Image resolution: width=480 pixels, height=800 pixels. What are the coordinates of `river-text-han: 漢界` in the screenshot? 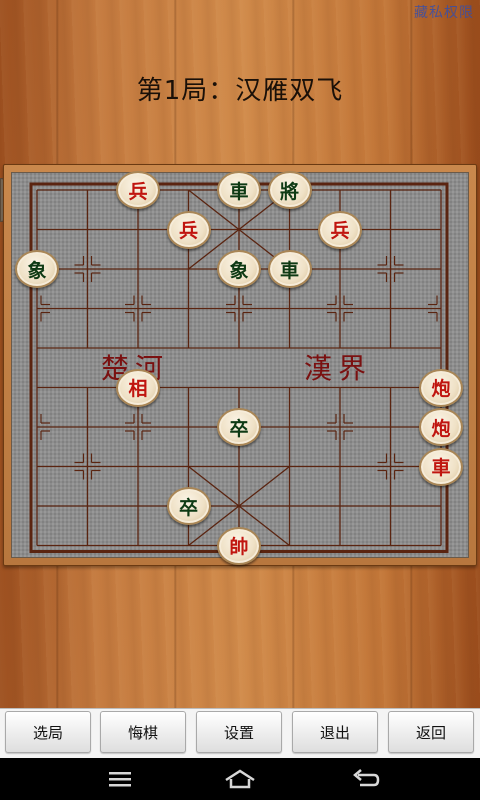 It's located at (338, 368).